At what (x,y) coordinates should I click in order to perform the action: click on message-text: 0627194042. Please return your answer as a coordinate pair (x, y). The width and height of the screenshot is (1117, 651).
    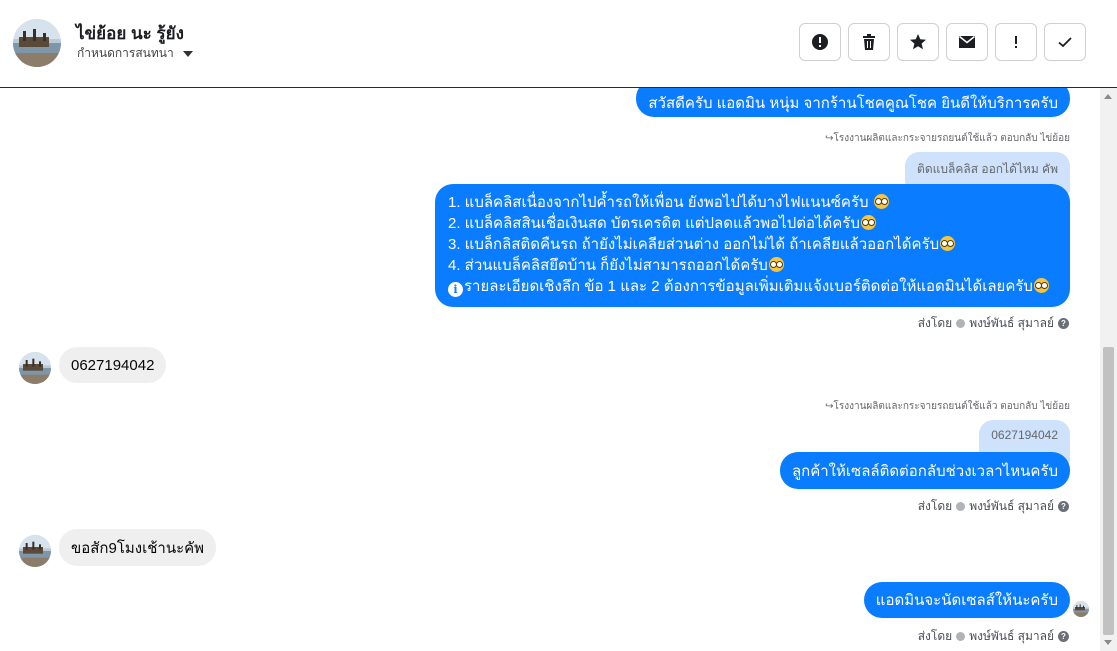
    Looking at the image, I should click on (113, 365).